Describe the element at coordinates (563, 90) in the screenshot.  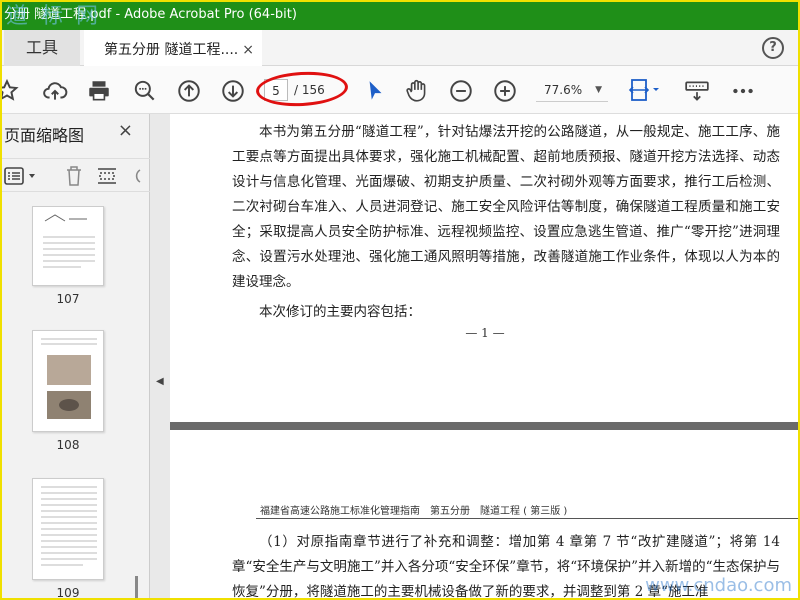
I see `zoom-value: 77.6%` at that location.